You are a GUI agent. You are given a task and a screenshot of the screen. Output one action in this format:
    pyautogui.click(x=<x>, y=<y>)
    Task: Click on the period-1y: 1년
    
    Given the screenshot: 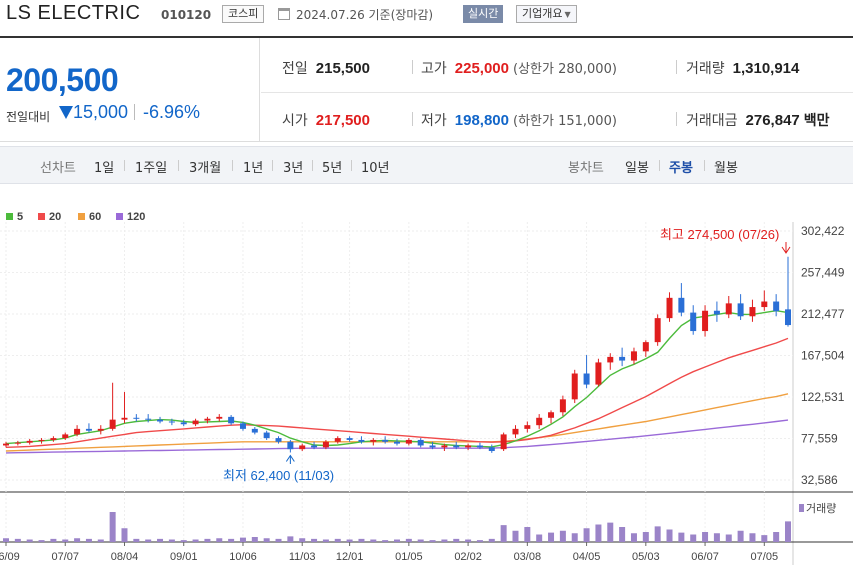 What is the action you would take?
    pyautogui.click(x=253, y=166)
    